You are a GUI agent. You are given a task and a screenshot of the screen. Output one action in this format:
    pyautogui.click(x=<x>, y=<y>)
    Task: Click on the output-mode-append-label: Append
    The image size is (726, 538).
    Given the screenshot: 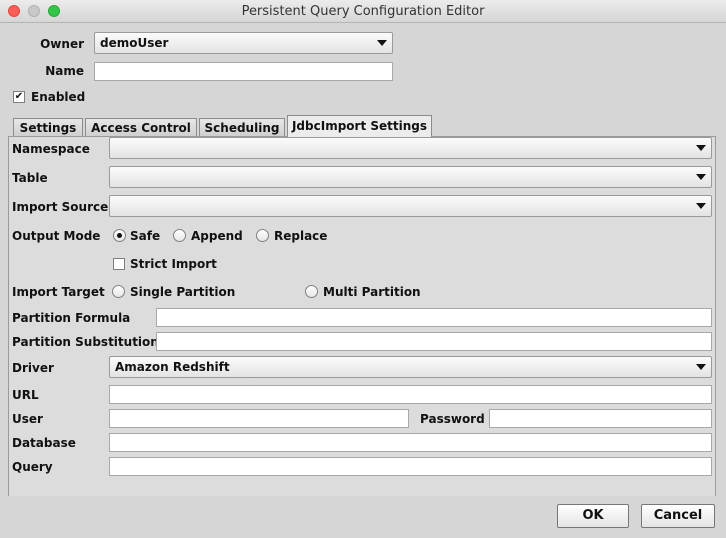 What is the action you would take?
    pyautogui.click(x=217, y=236)
    